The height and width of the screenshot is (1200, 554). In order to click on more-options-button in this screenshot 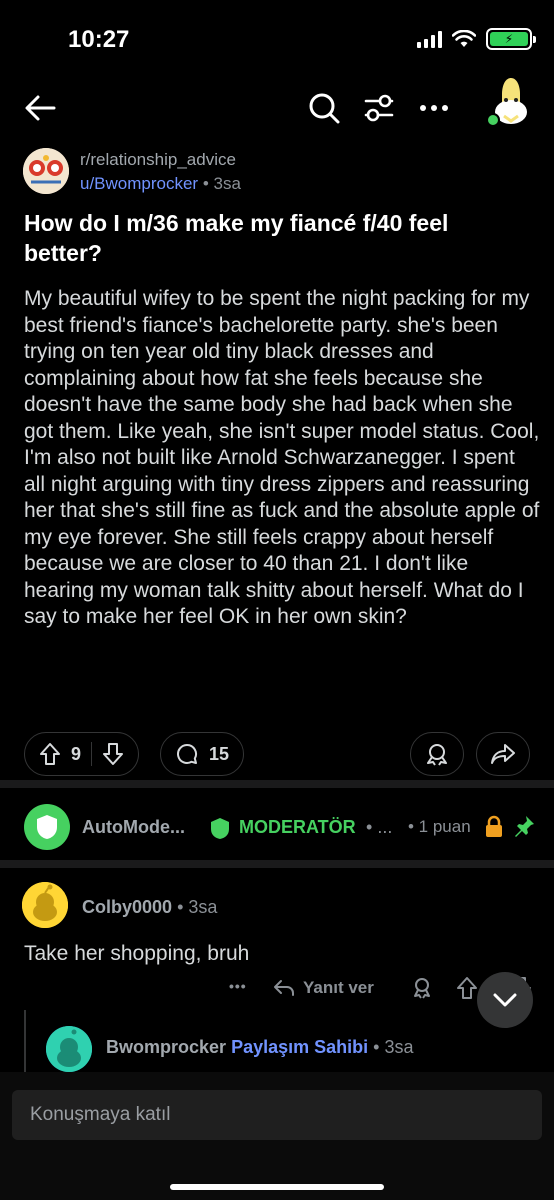, I will do `click(434, 108)`.